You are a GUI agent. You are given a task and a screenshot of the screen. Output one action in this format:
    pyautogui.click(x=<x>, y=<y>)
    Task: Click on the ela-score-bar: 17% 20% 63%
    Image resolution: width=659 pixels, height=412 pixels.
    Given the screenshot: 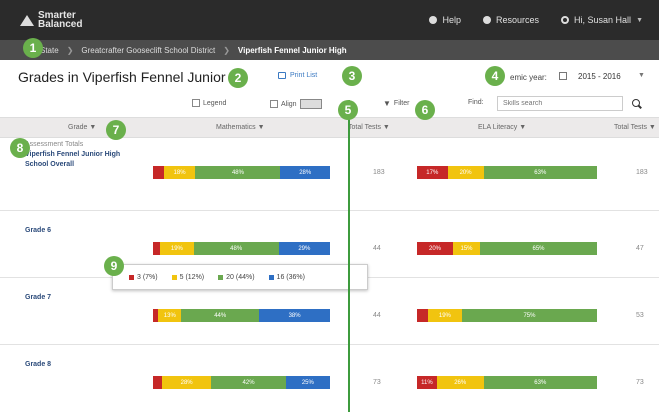 What is the action you would take?
    pyautogui.click(x=507, y=172)
    